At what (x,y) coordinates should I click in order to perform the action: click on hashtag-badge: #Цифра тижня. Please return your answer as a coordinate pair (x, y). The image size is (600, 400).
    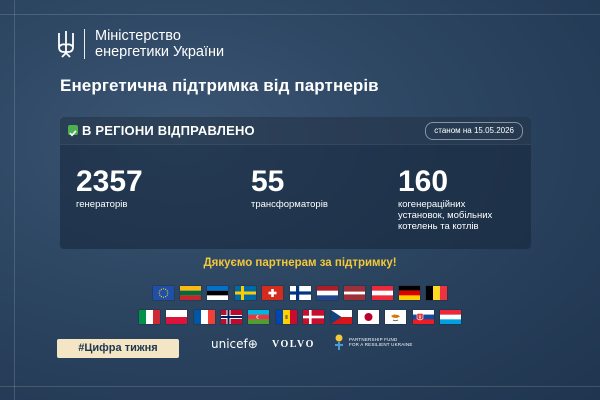
    Looking at the image, I should click on (118, 348).